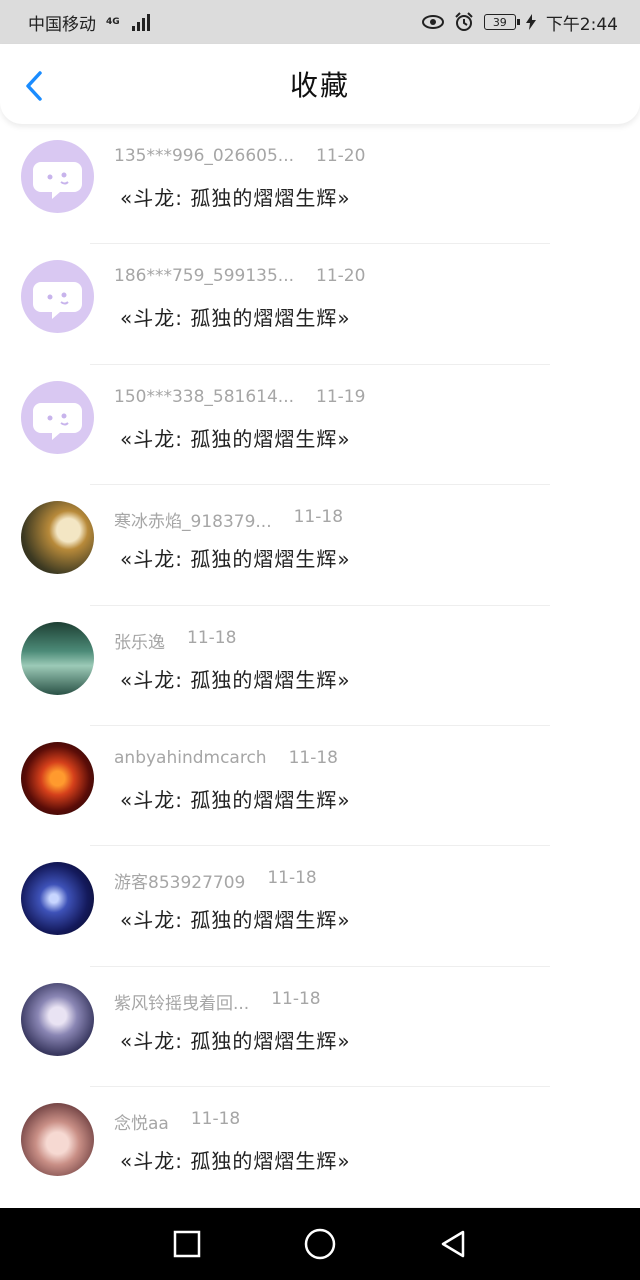  I want to click on battery-level: 39, so click(499, 22).